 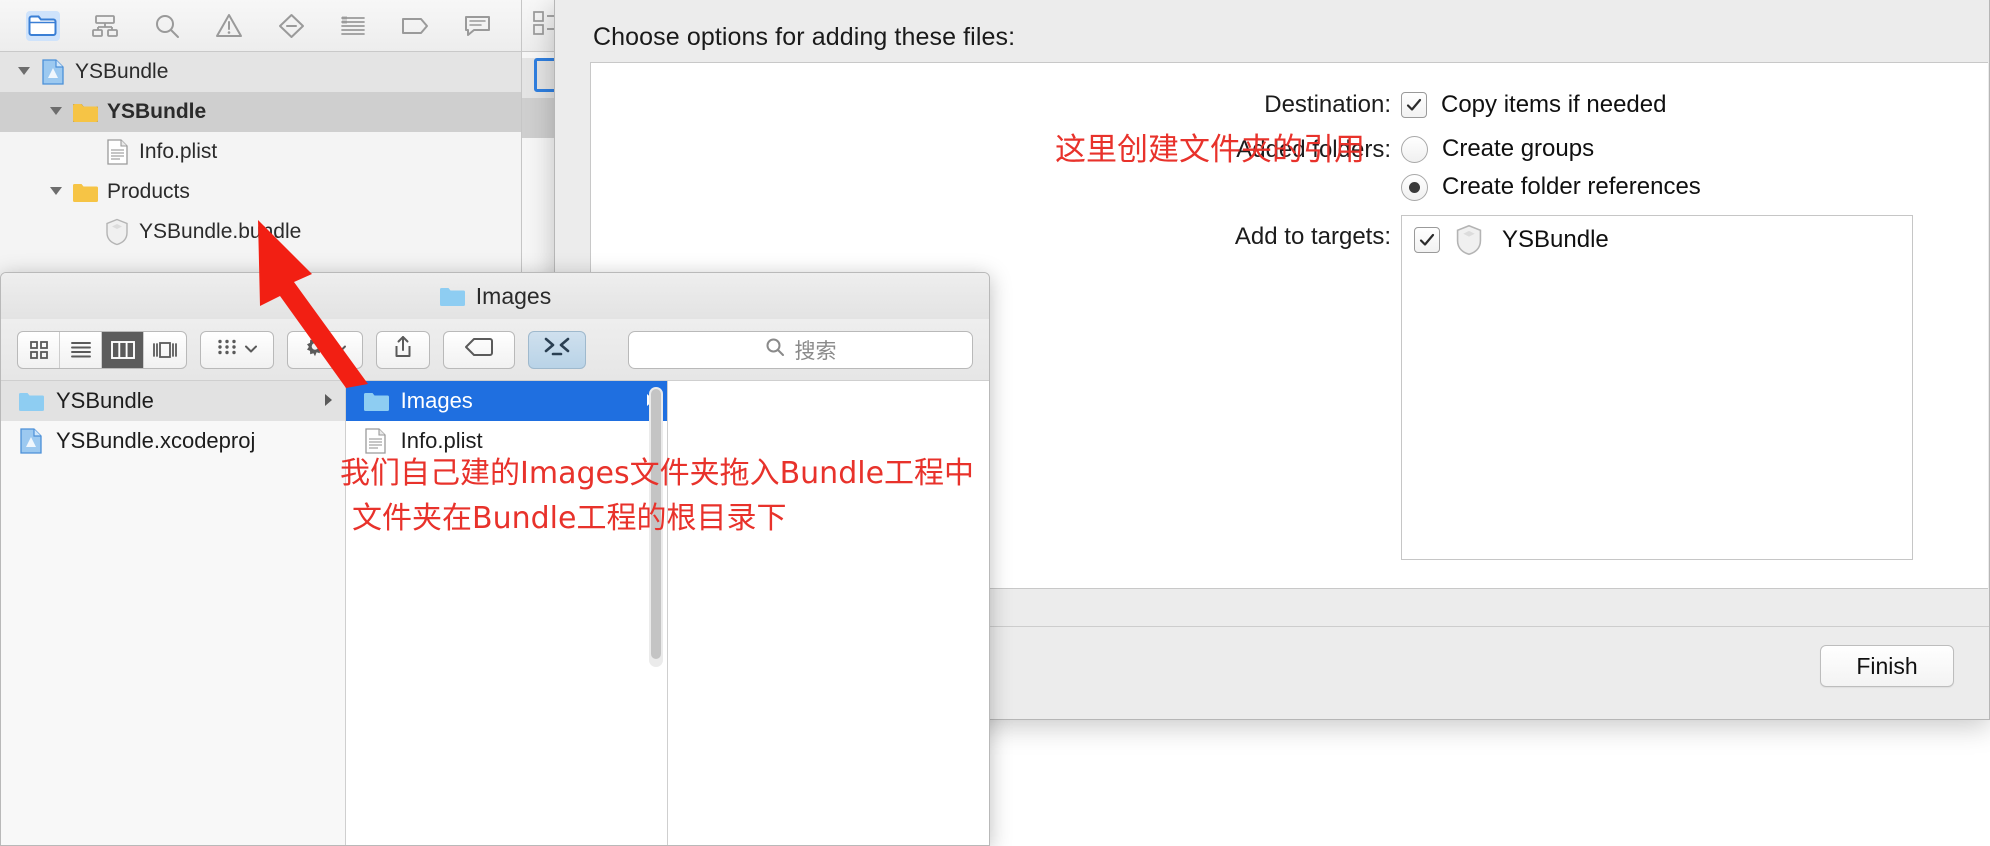 I want to click on terminal-button, so click(x=557, y=349).